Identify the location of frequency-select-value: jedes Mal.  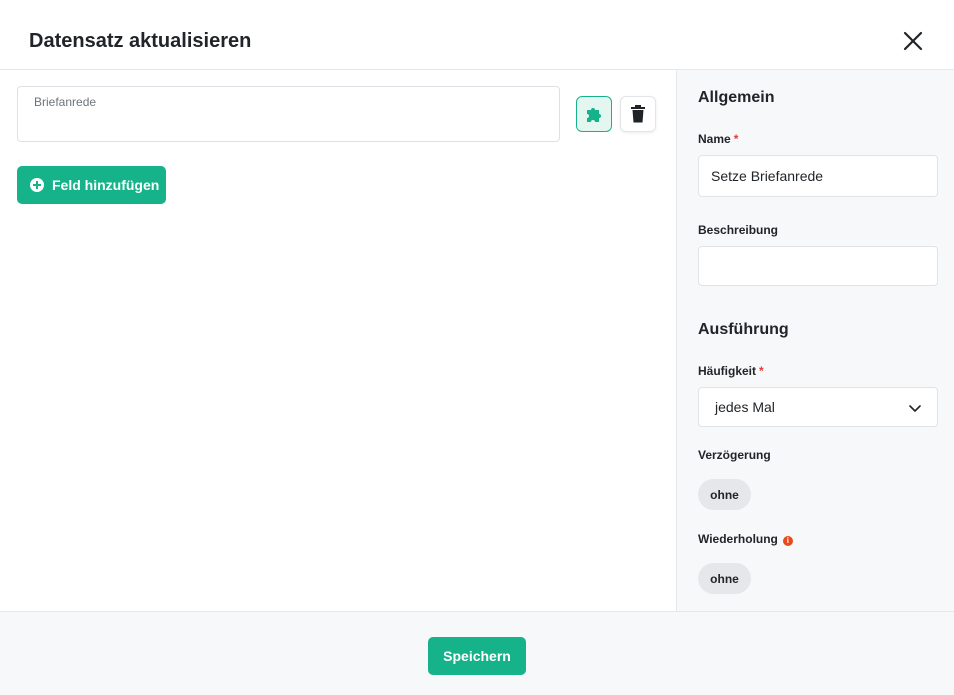
(745, 407).